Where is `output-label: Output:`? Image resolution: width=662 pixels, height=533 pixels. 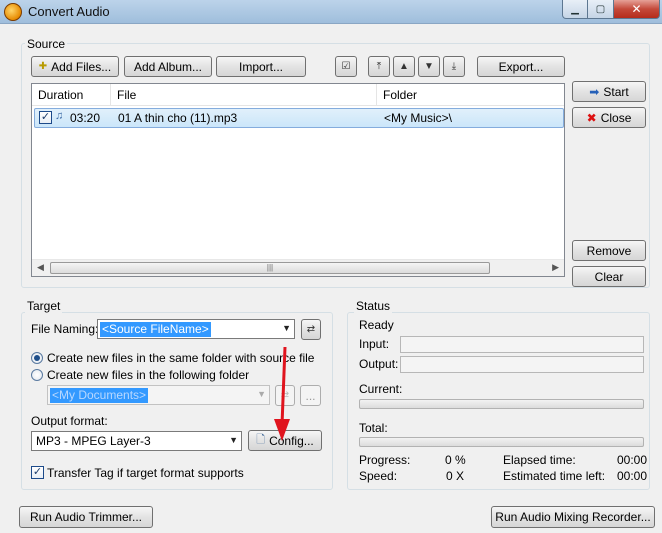 output-label: Output: is located at coordinates (379, 364).